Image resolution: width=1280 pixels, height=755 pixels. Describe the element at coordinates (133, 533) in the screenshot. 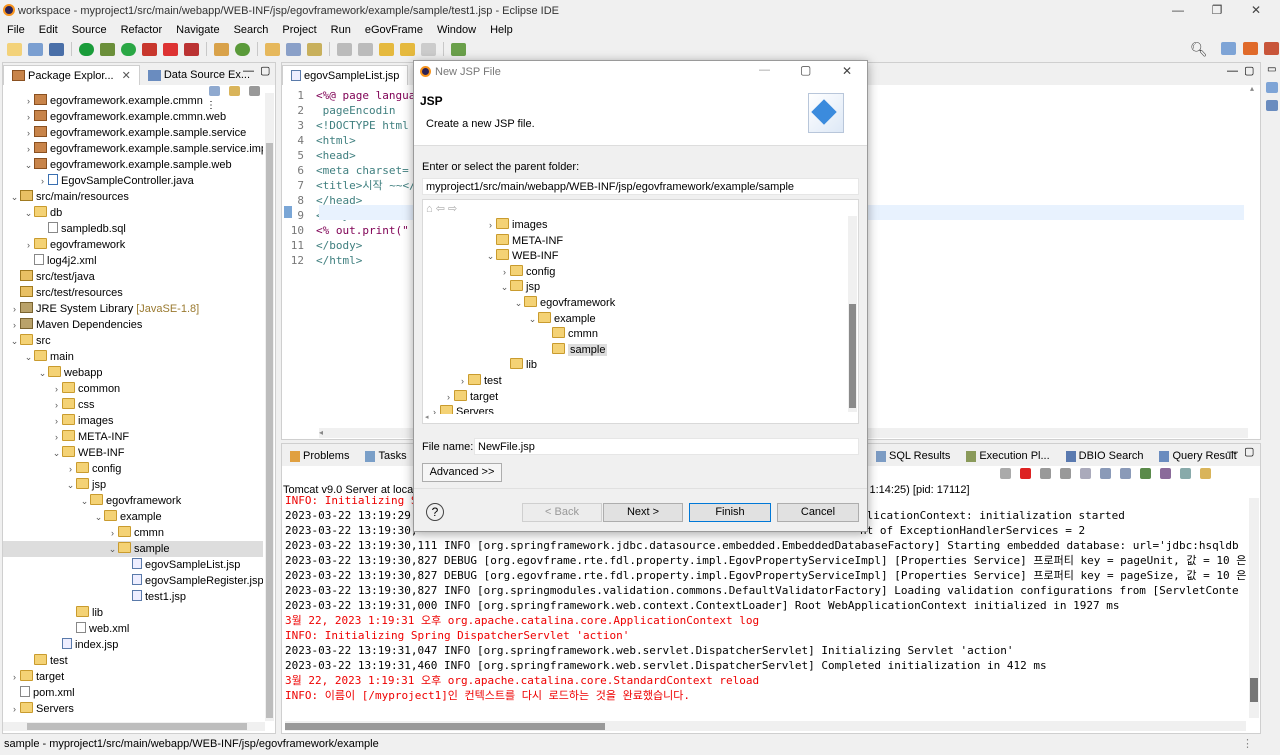

I see `tree-item: › cmmn` at that location.